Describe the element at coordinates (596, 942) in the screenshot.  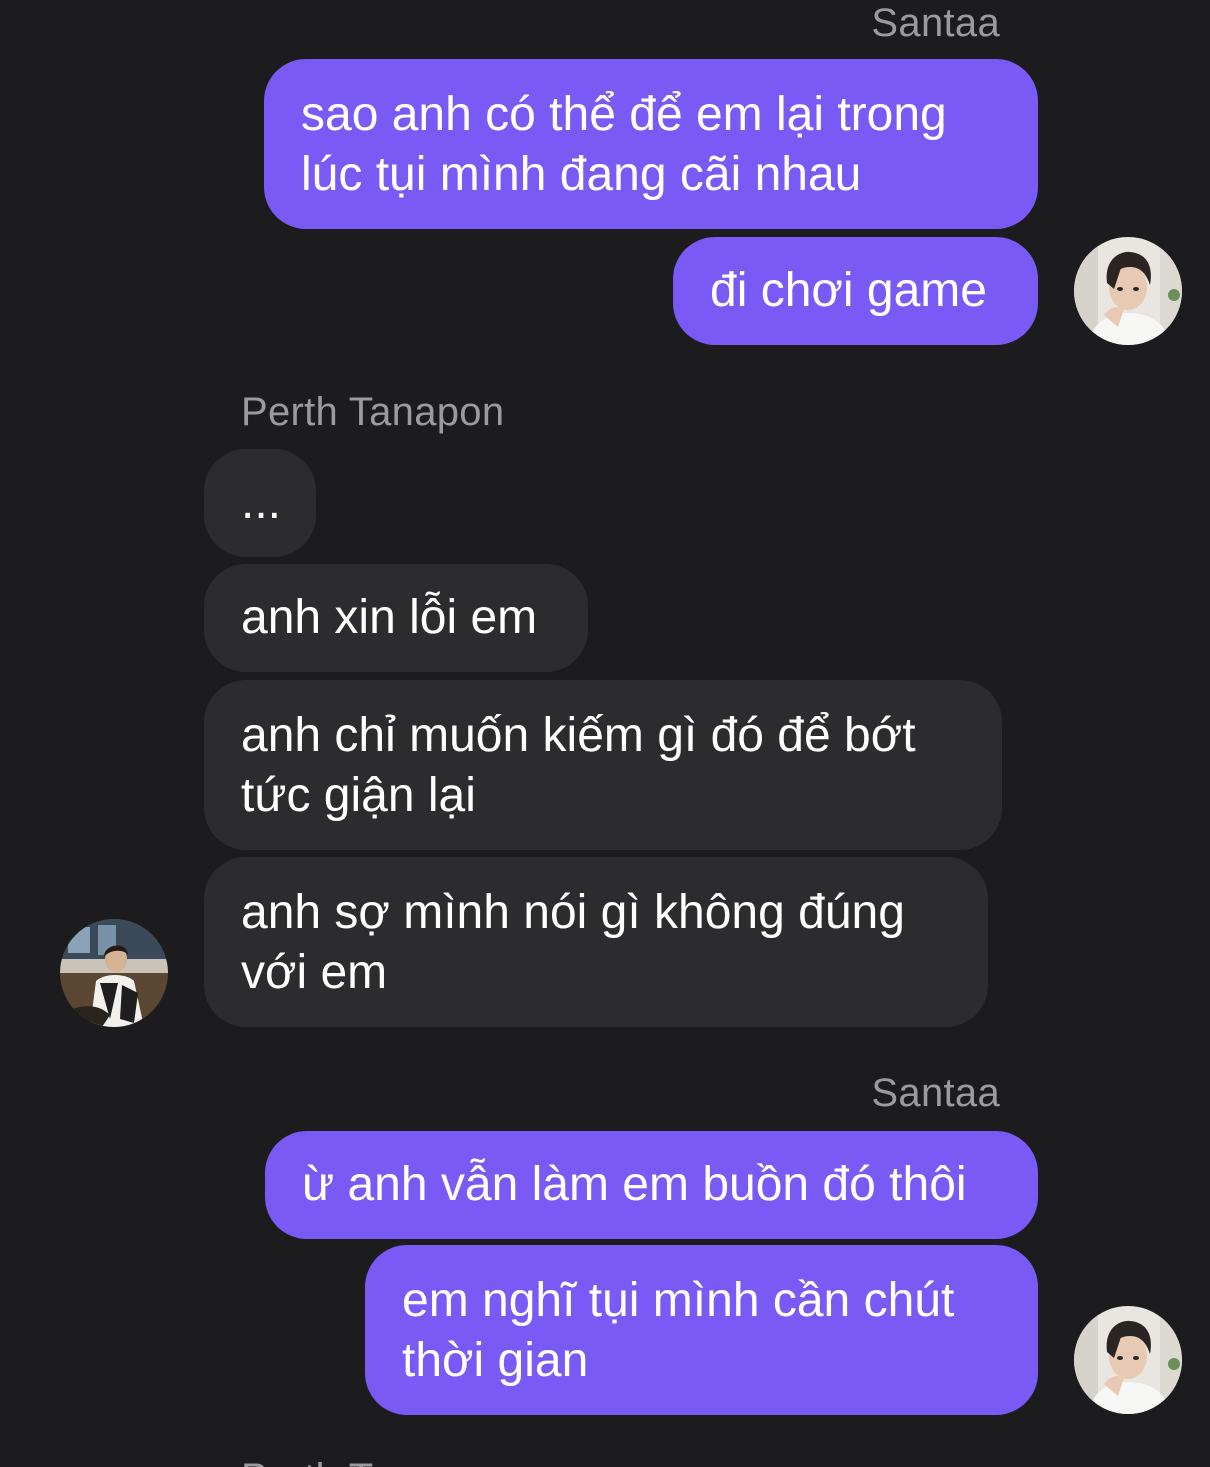
I see `message-bubble-incoming: anh sợ mình nói gì không đúng với em` at that location.